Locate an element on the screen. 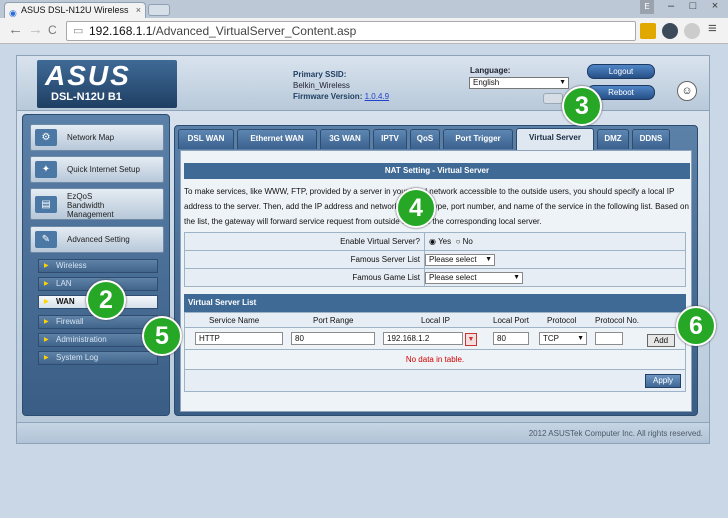 The image size is (728, 518). tab-3g-wan: 3G WAN is located at coordinates (345, 139).